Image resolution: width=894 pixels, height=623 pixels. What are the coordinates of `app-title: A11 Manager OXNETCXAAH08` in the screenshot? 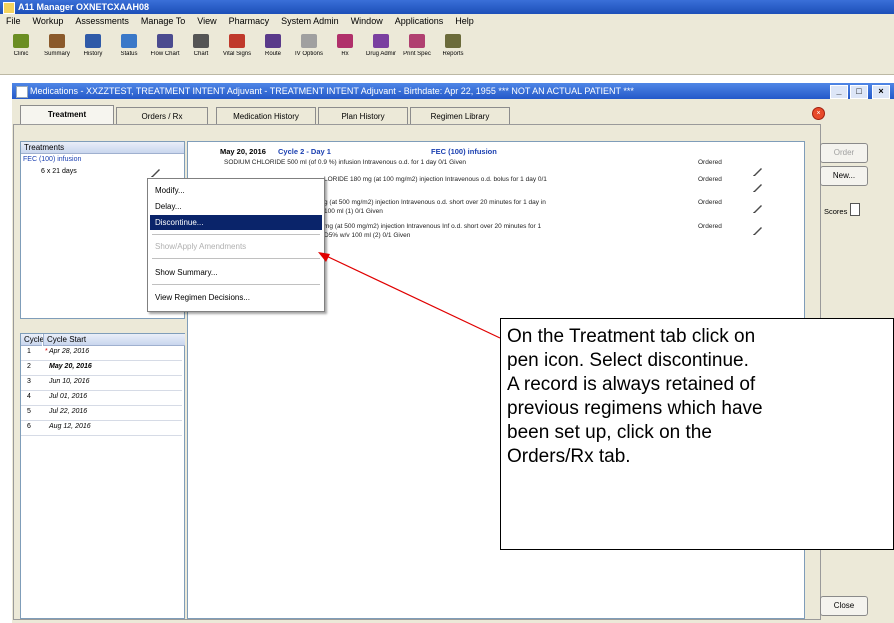 It's located at (84, 7).